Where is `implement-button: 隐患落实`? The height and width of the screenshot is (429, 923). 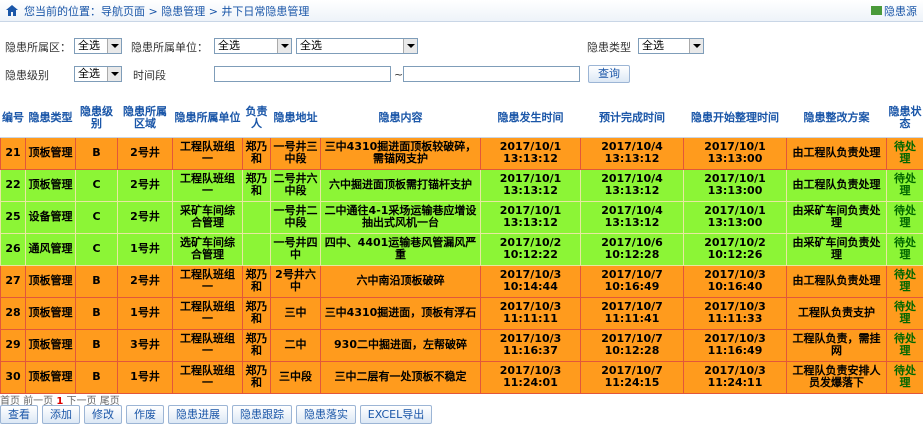 implement-button: 隐患落实 is located at coordinates (326, 414).